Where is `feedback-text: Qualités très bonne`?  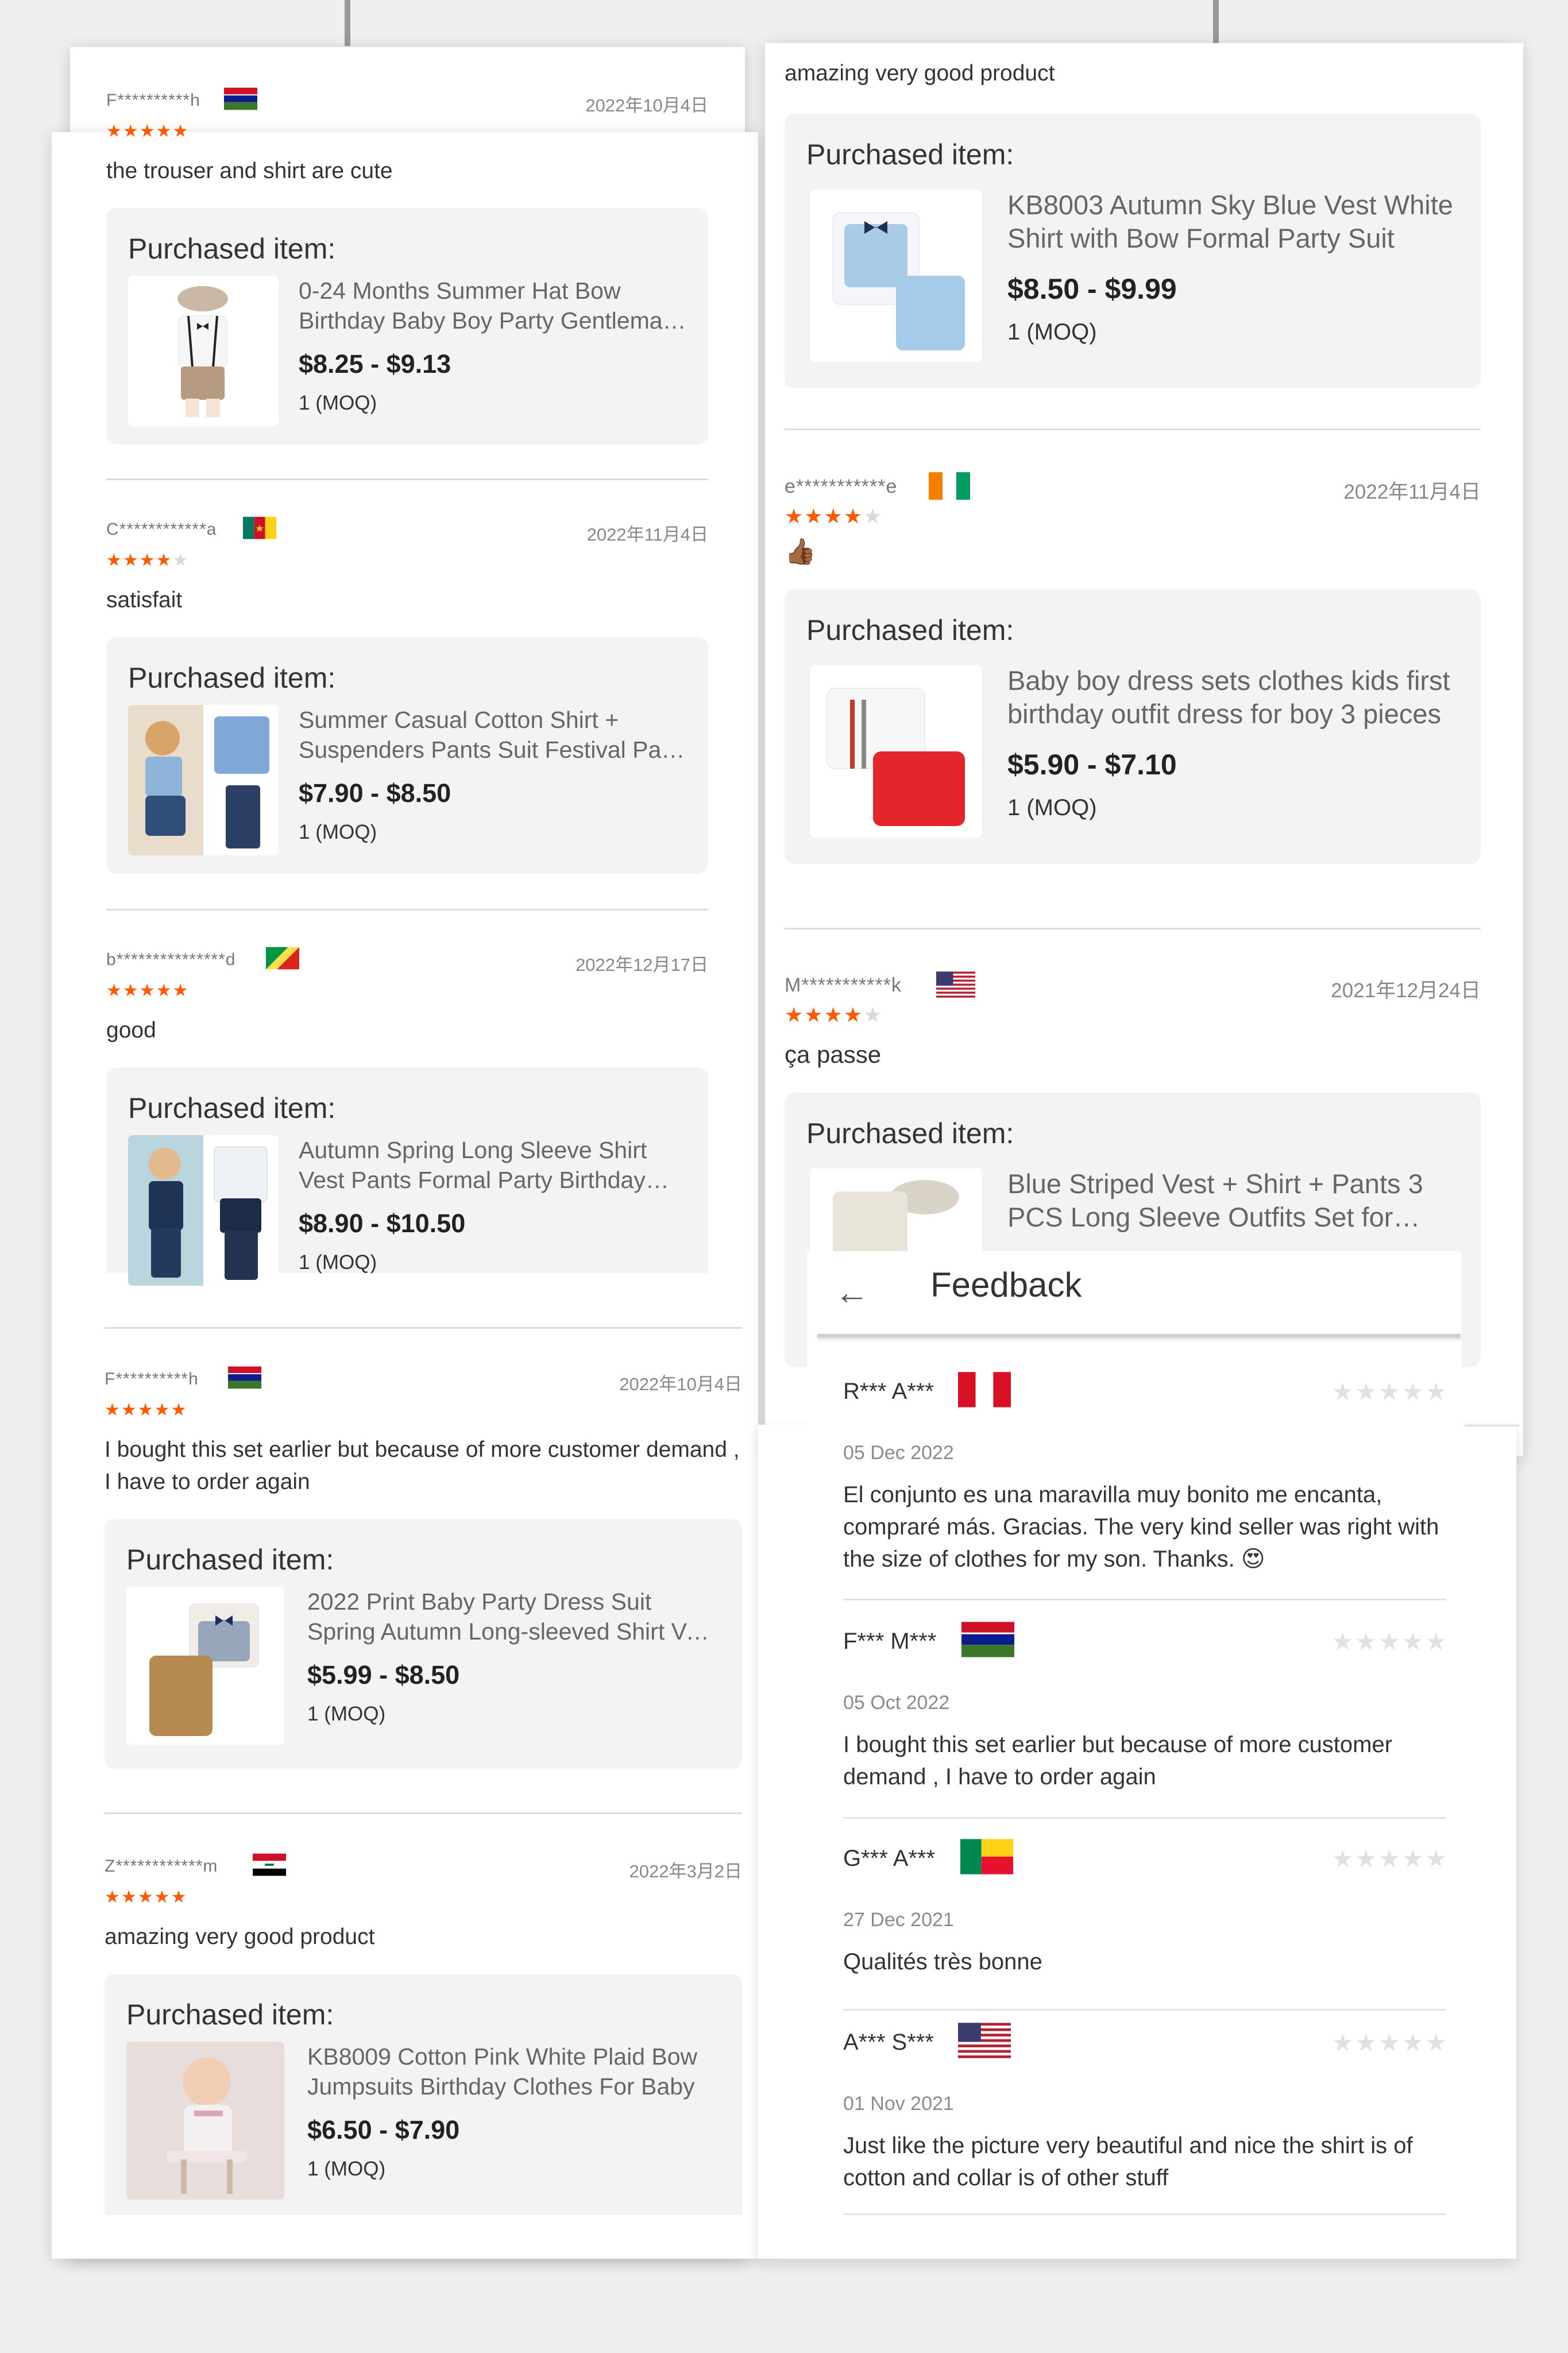
feedback-text: Qualités très bonne is located at coordinates (942, 1961).